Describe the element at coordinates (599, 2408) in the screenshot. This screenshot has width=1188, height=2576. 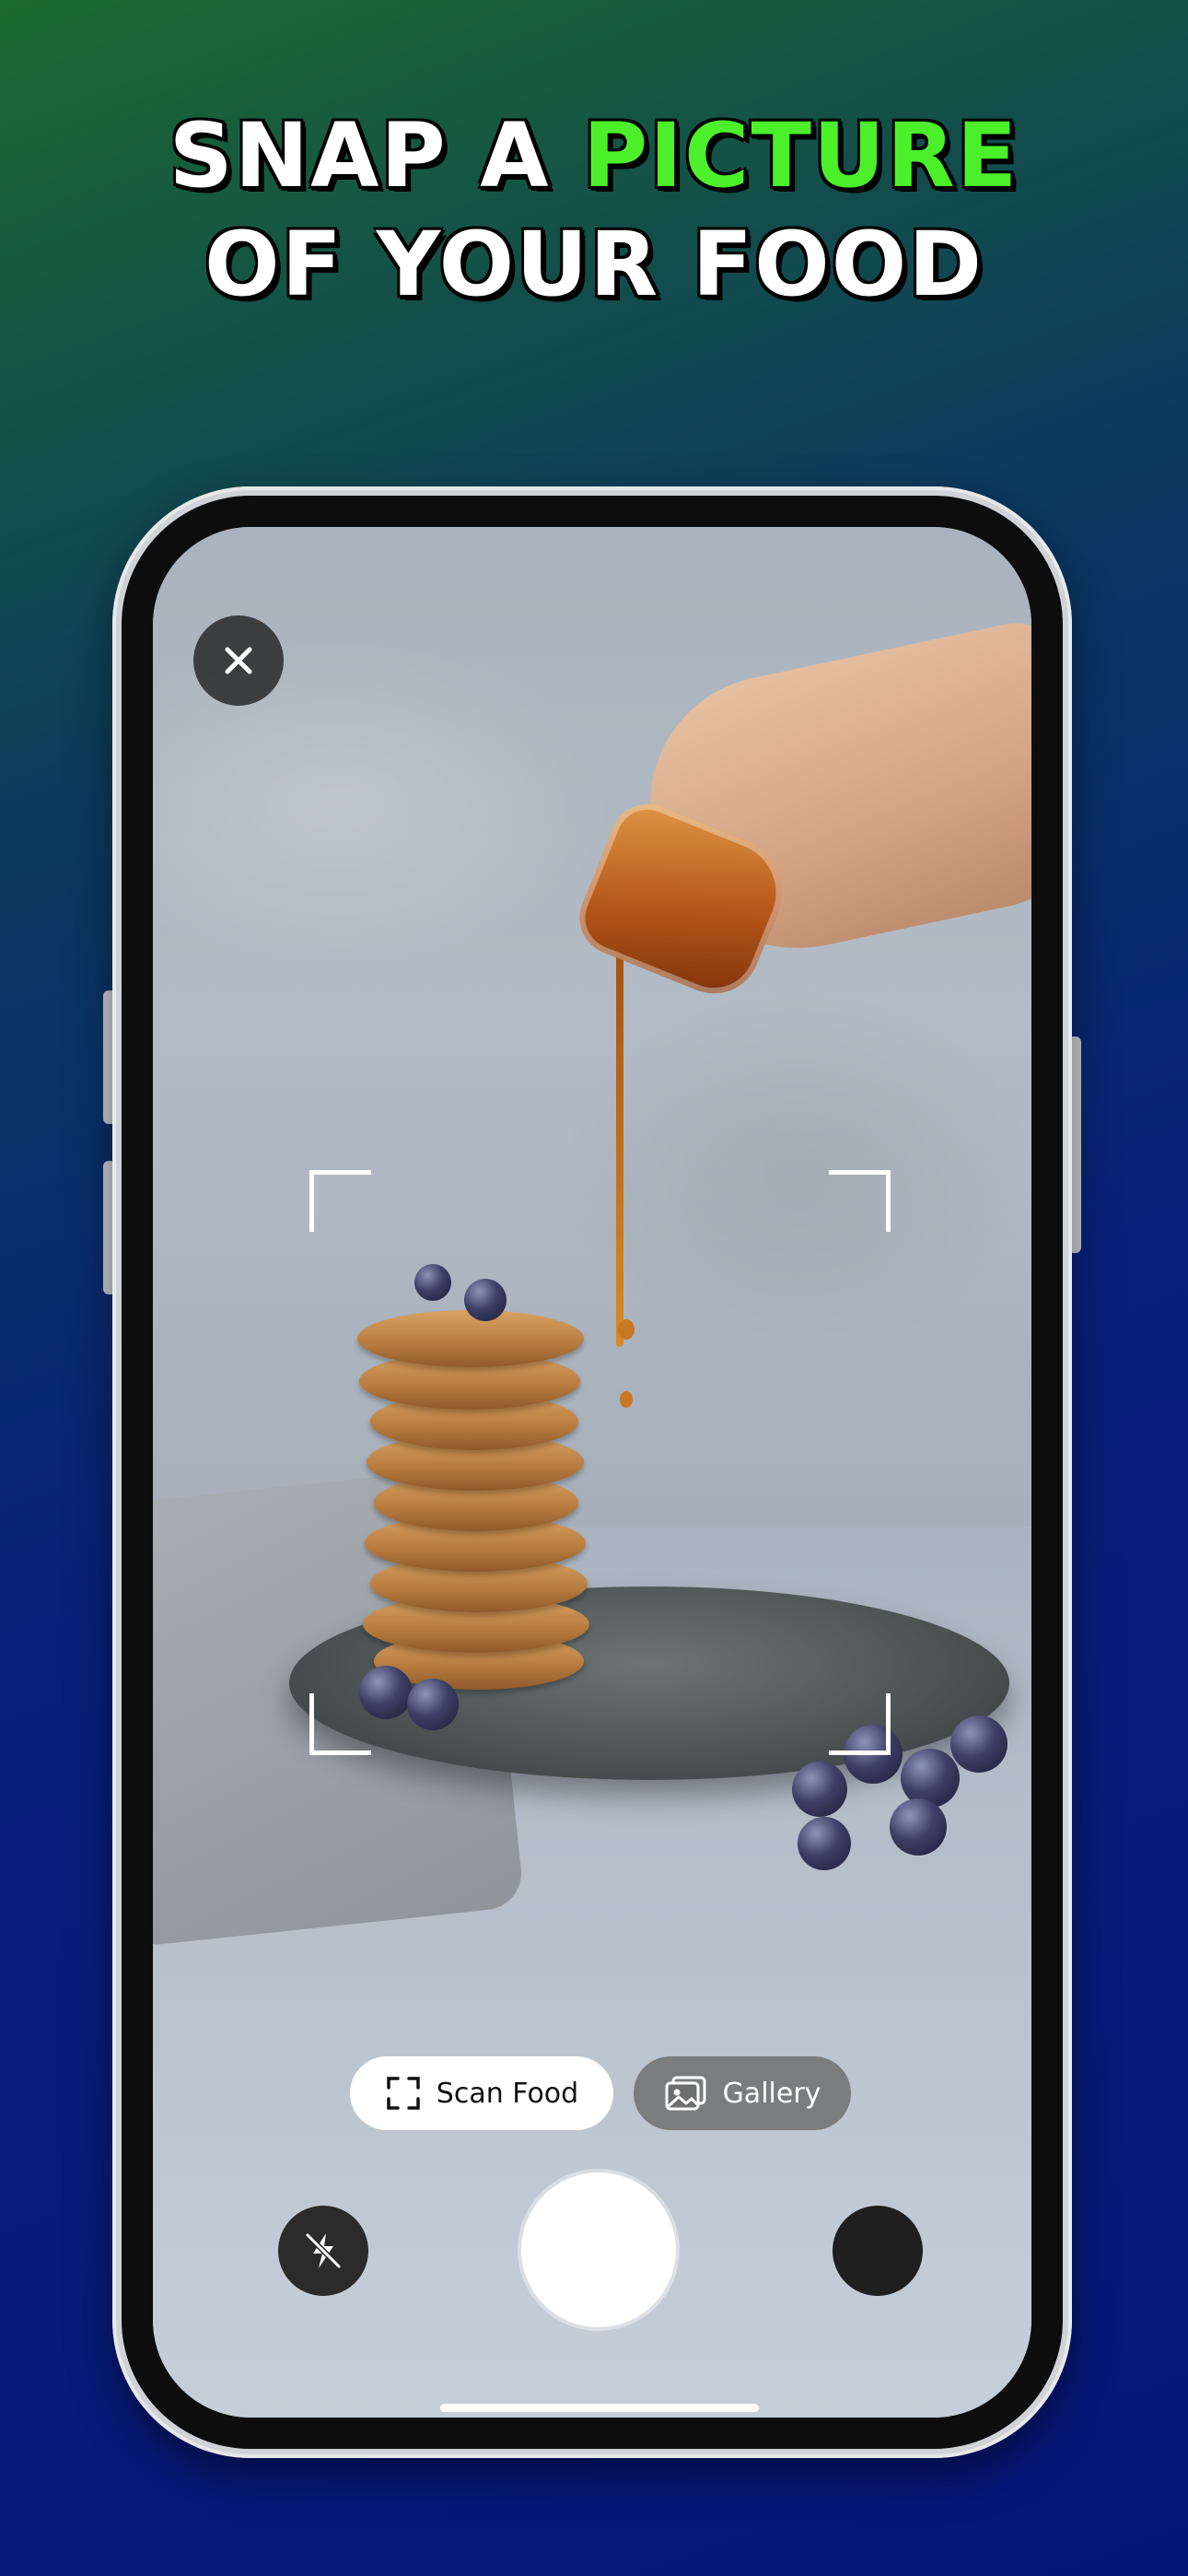
I see `home-indicator` at that location.